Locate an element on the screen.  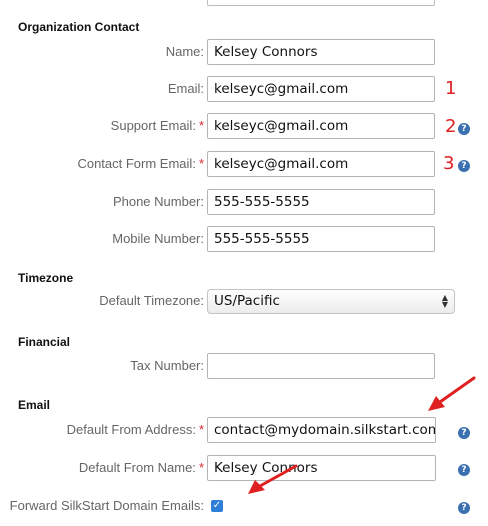
arrow-to-forward-checkbox is located at coordinates (273, 479).